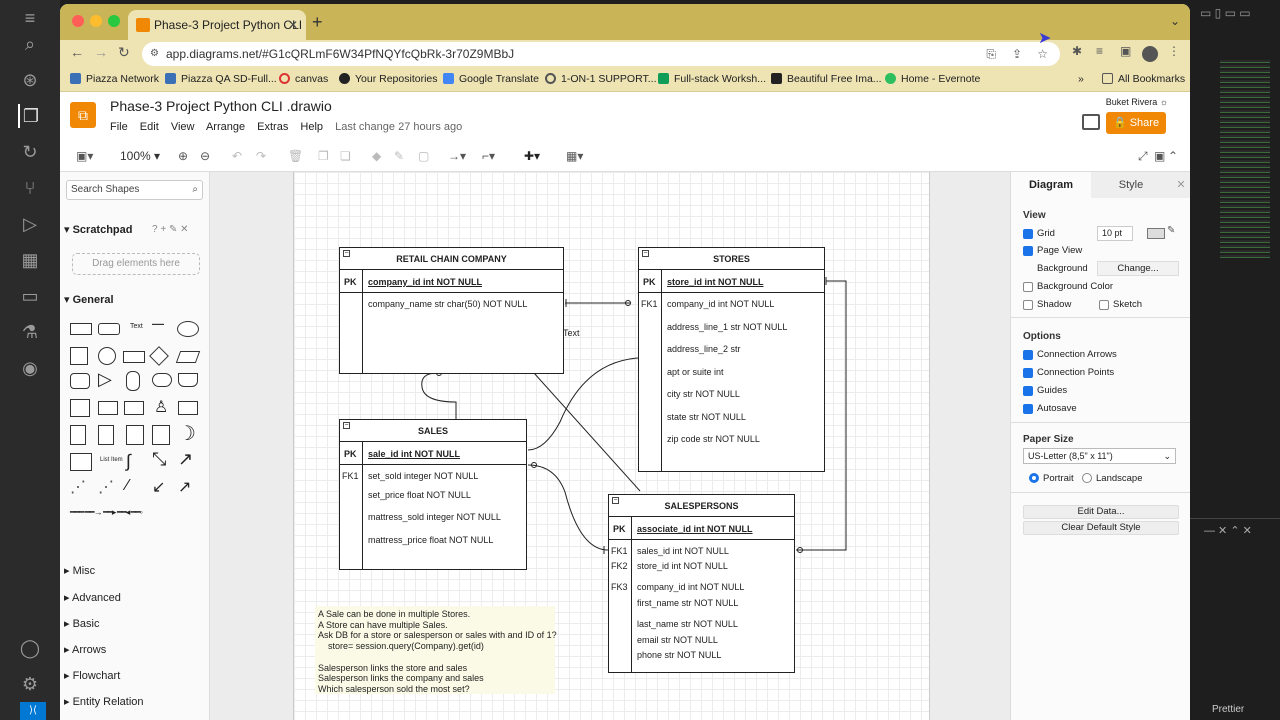 The height and width of the screenshot is (720, 1280). Describe the element at coordinates (350, 282) in the screenshot. I see `pk-label: PK` at that location.